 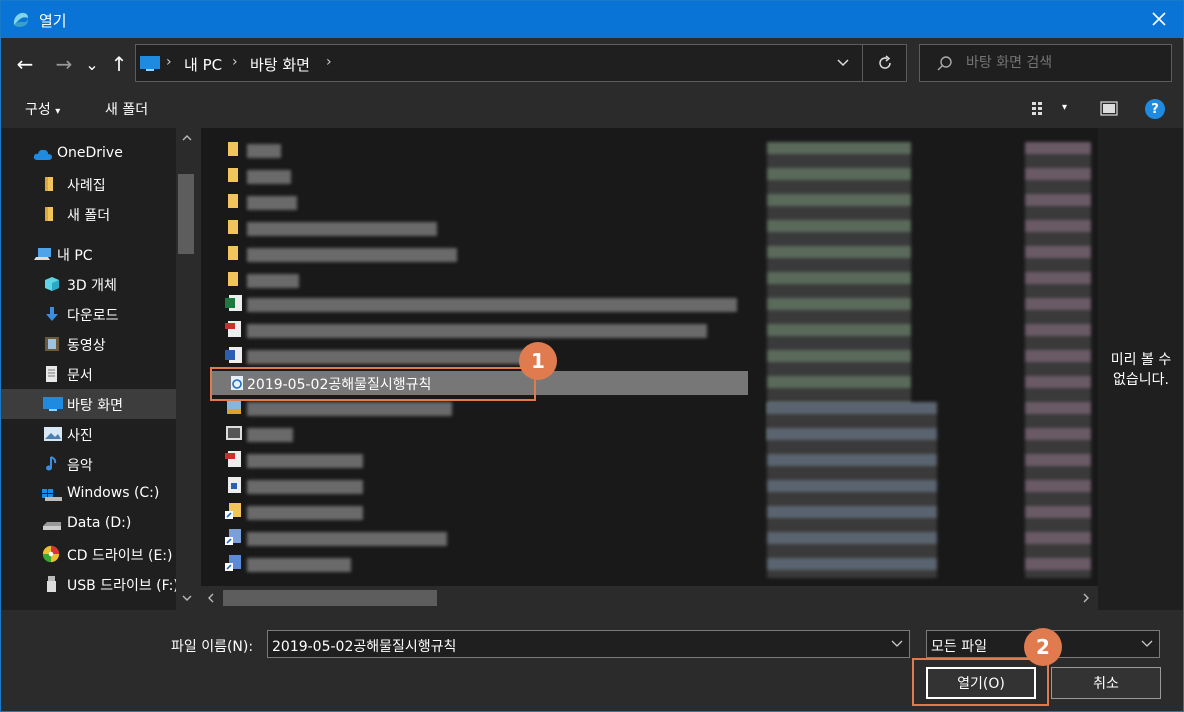 What do you see at coordinates (187, 138) in the screenshot?
I see `chevron-up-icon` at bounding box center [187, 138].